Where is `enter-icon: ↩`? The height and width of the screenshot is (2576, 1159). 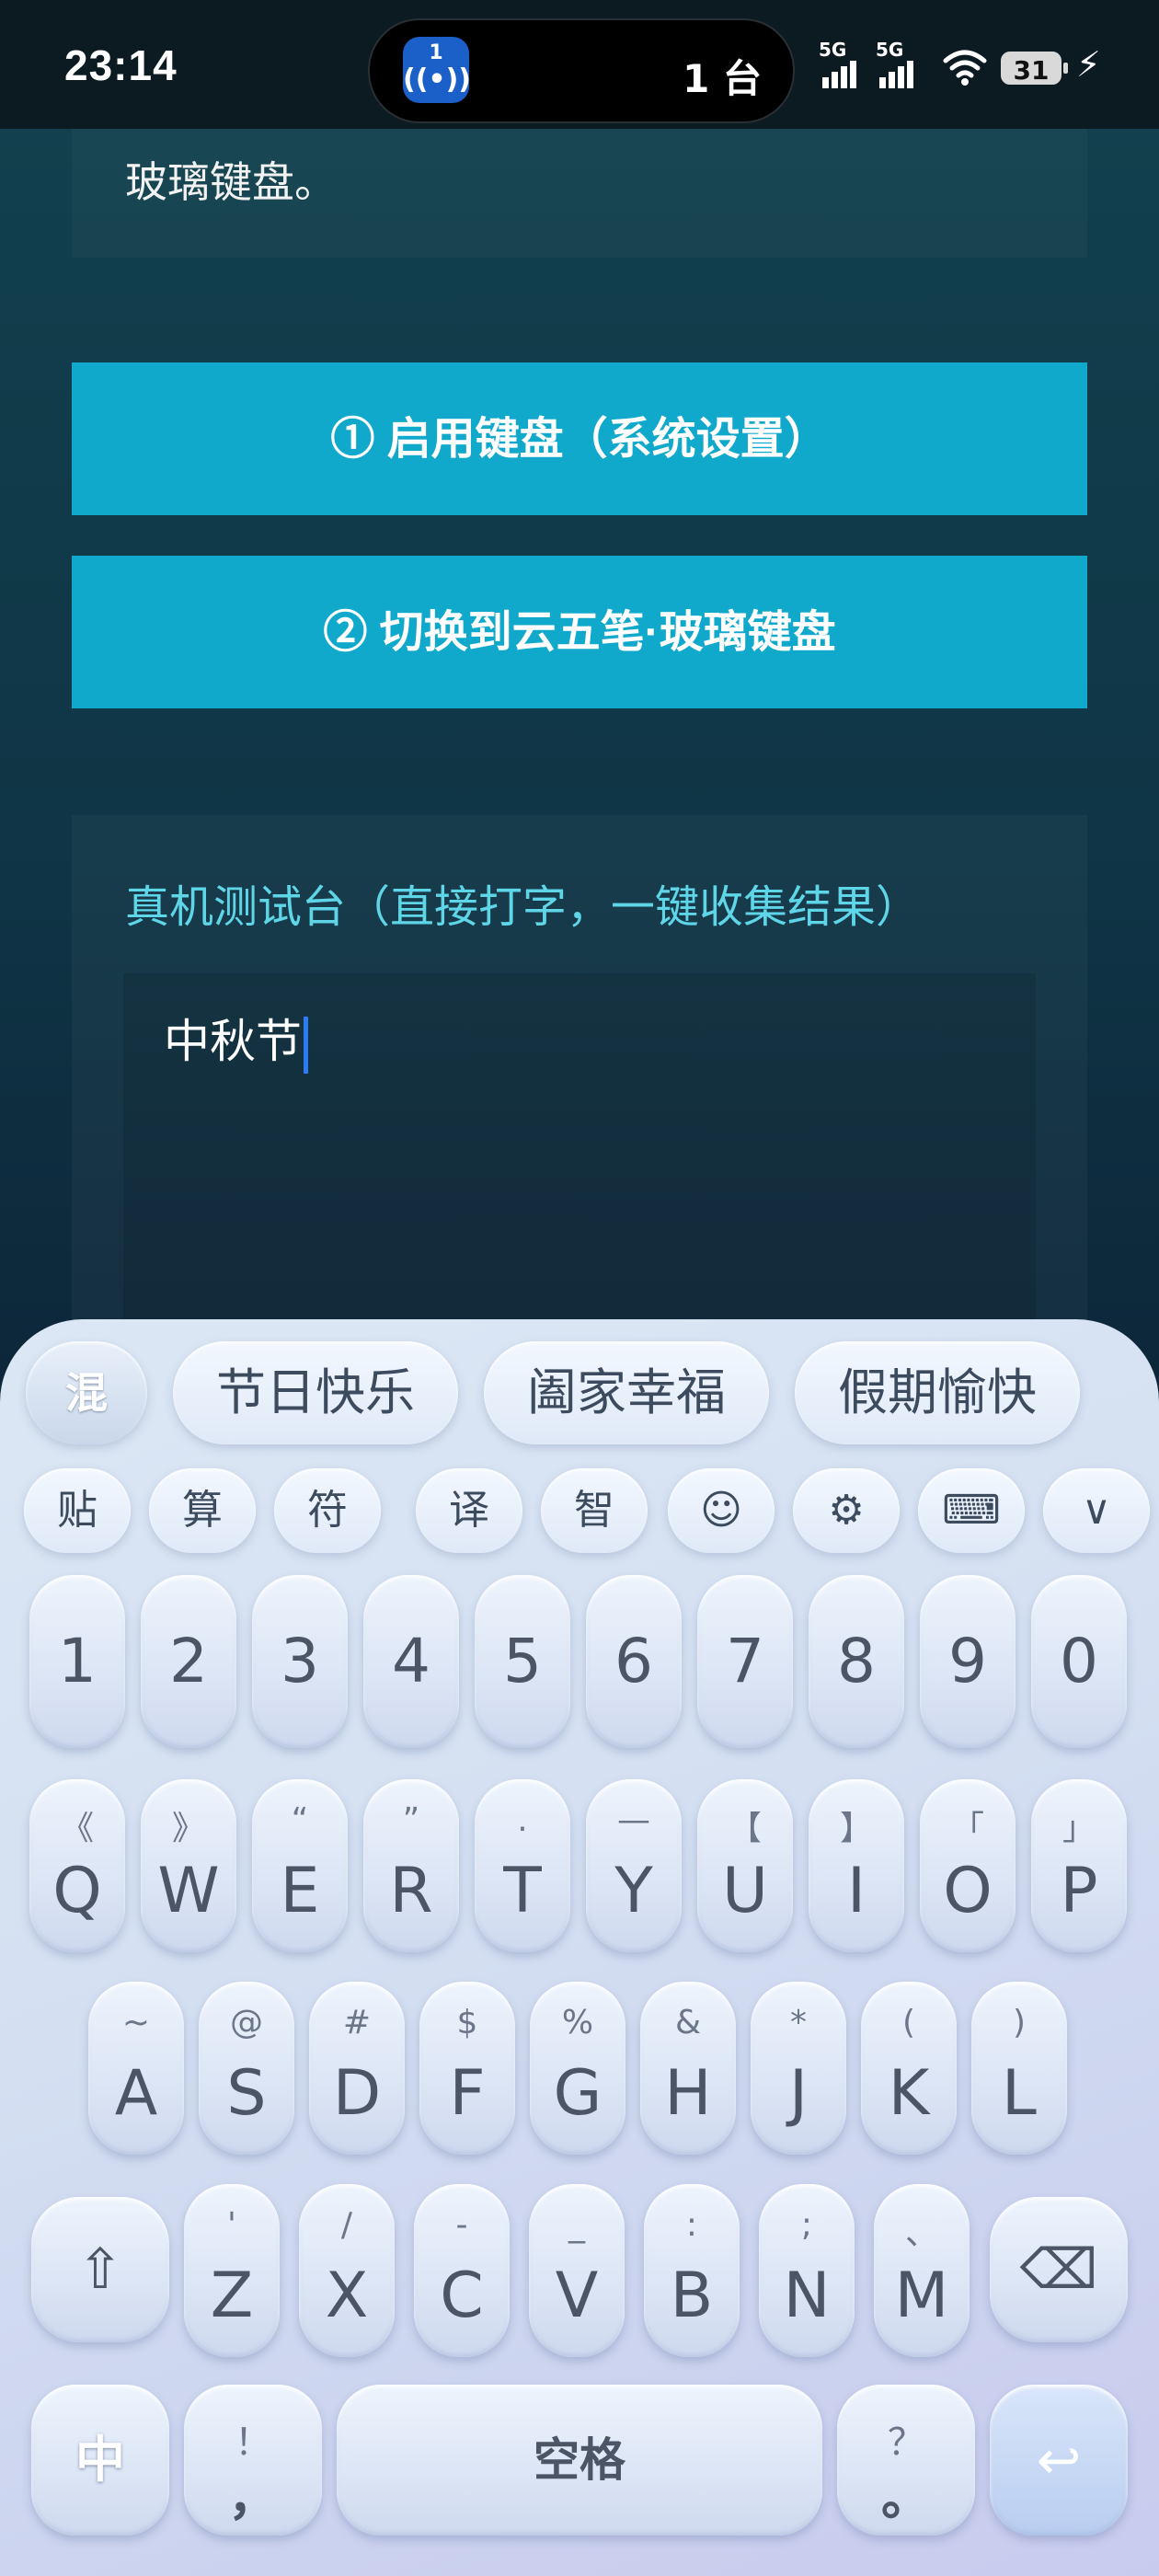
enter-icon: ↩ is located at coordinates (1059, 2460).